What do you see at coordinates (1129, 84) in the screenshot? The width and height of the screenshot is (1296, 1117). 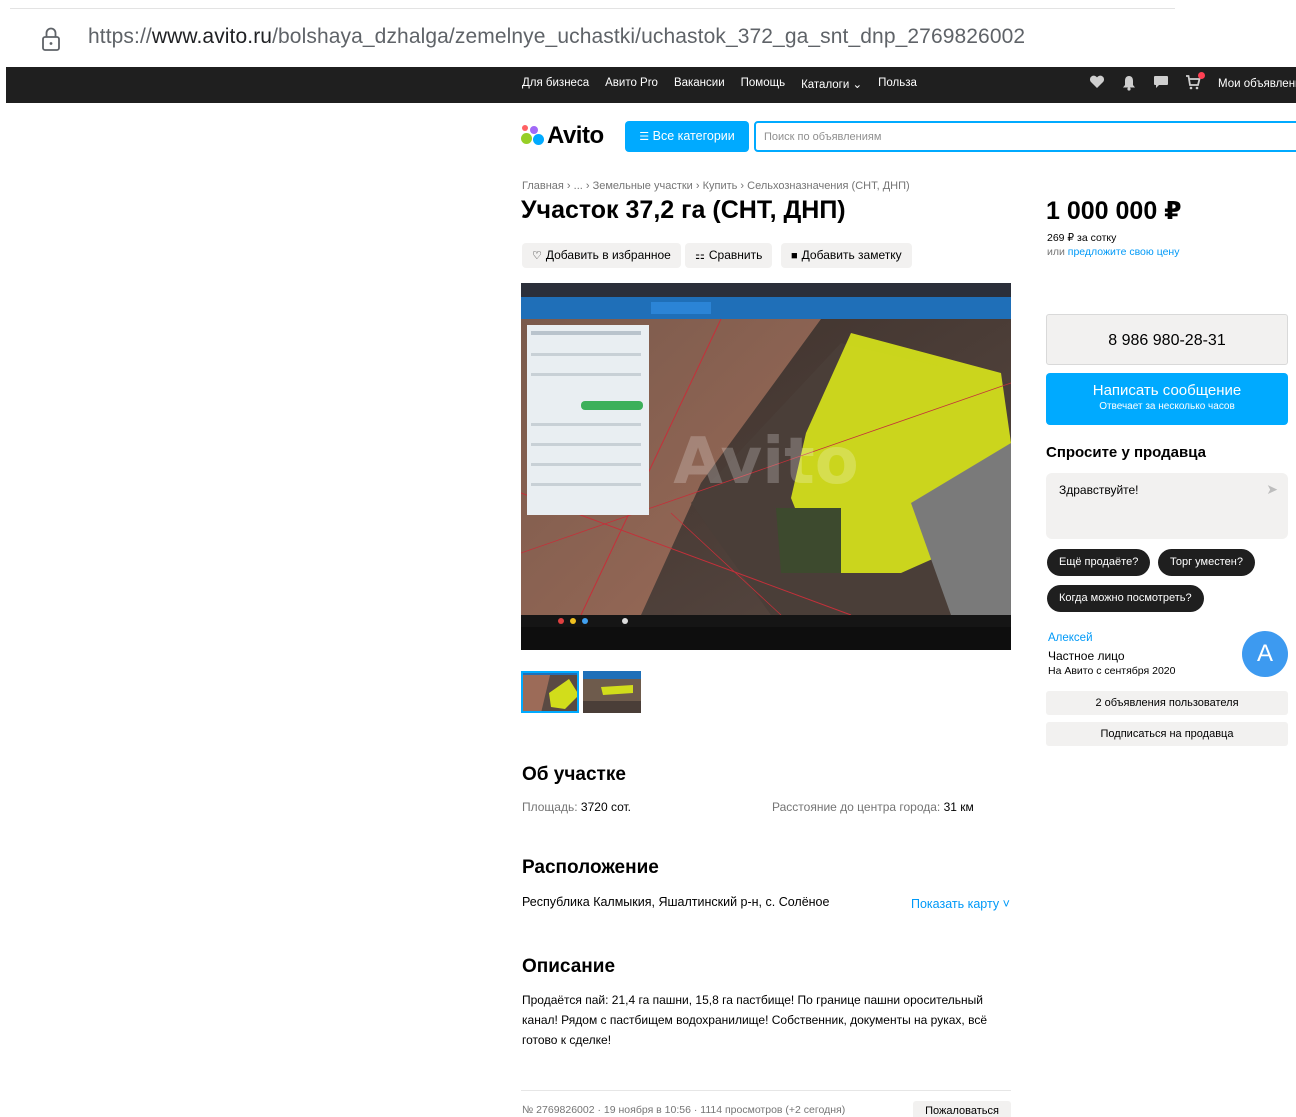 I see `bell-icon` at bounding box center [1129, 84].